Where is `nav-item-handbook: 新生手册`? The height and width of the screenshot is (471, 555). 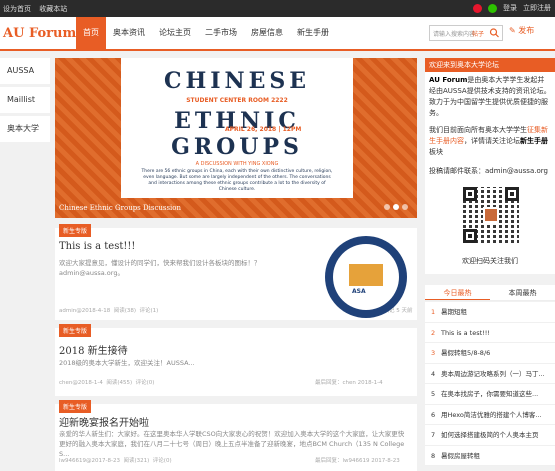
nav-item-handbook: 新生手册 is located at coordinates (313, 33).